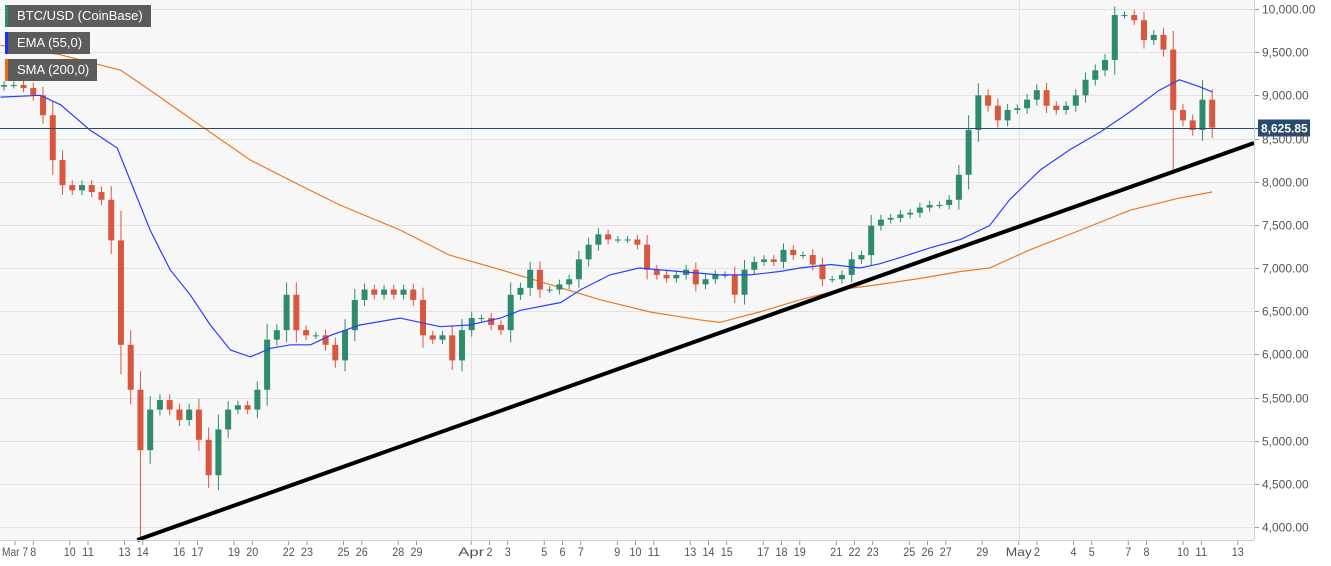 The height and width of the screenshot is (566, 1331). What do you see at coordinates (1285, 183) in the screenshot?
I see `y-tick-label: 8,000.00` at bounding box center [1285, 183].